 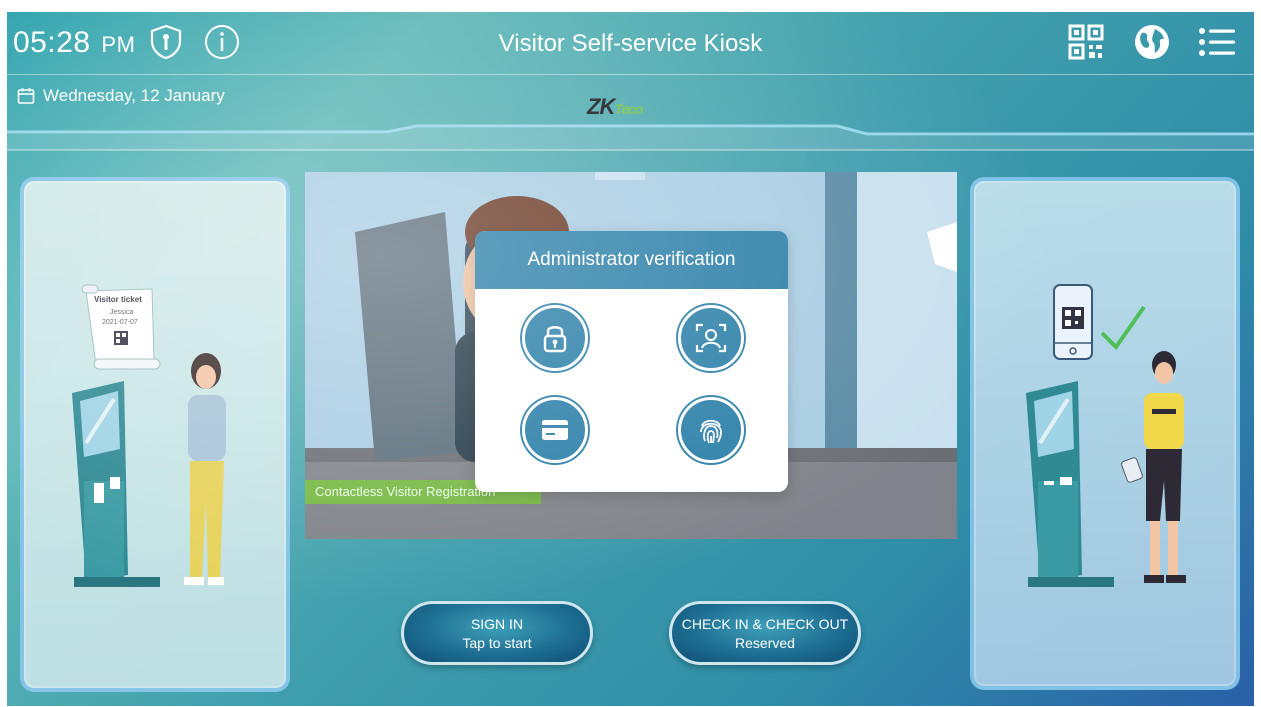 I want to click on ticket-title: Visitor ticket, so click(x=118, y=299).